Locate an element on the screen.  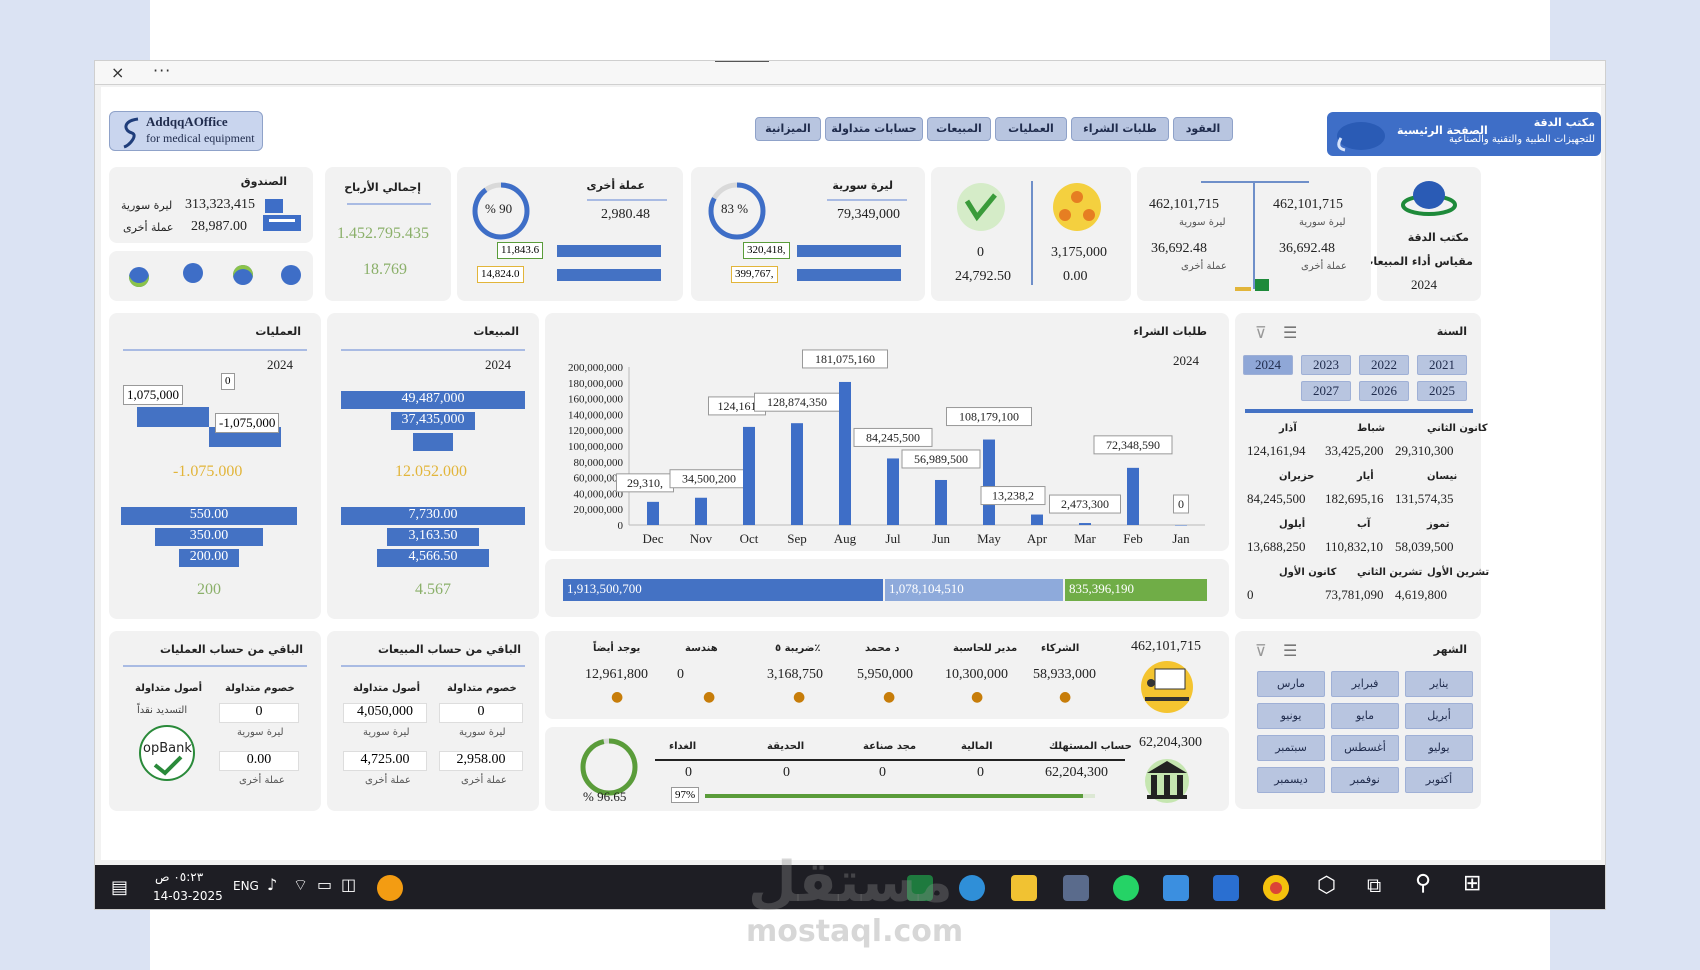
month-button: يوليو is located at coordinates (1439, 748).